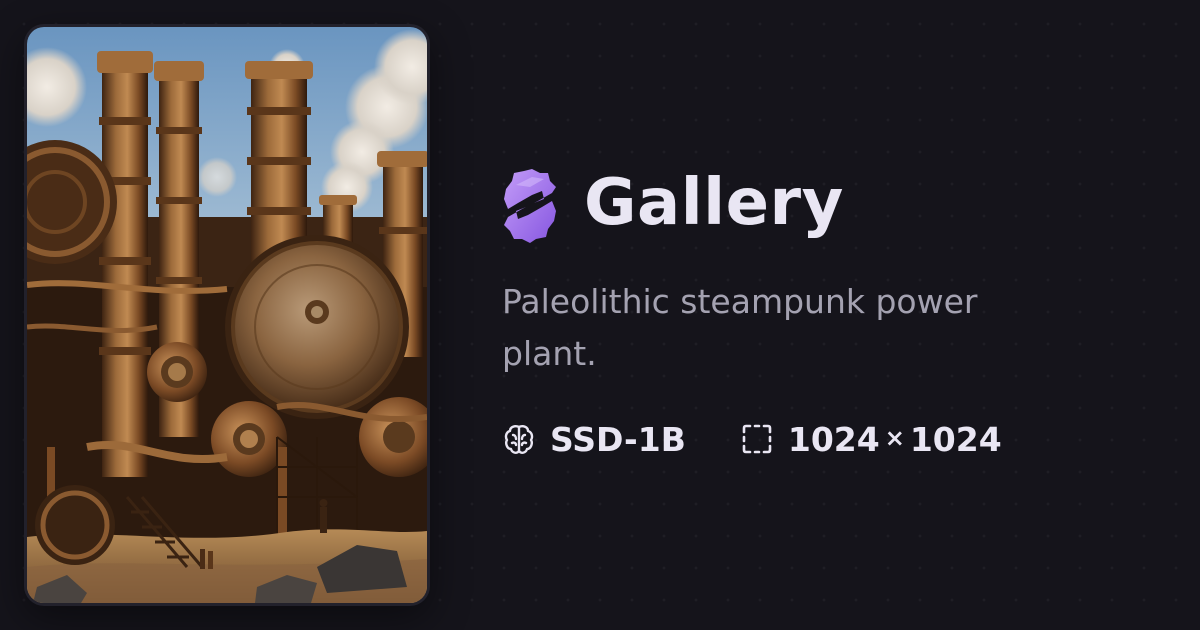 This screenshot has width=1200, height=630. What do you see at coordinates (519, 439) in the screenshot?
I see `brain-icon` at bounding box center [519, 439].